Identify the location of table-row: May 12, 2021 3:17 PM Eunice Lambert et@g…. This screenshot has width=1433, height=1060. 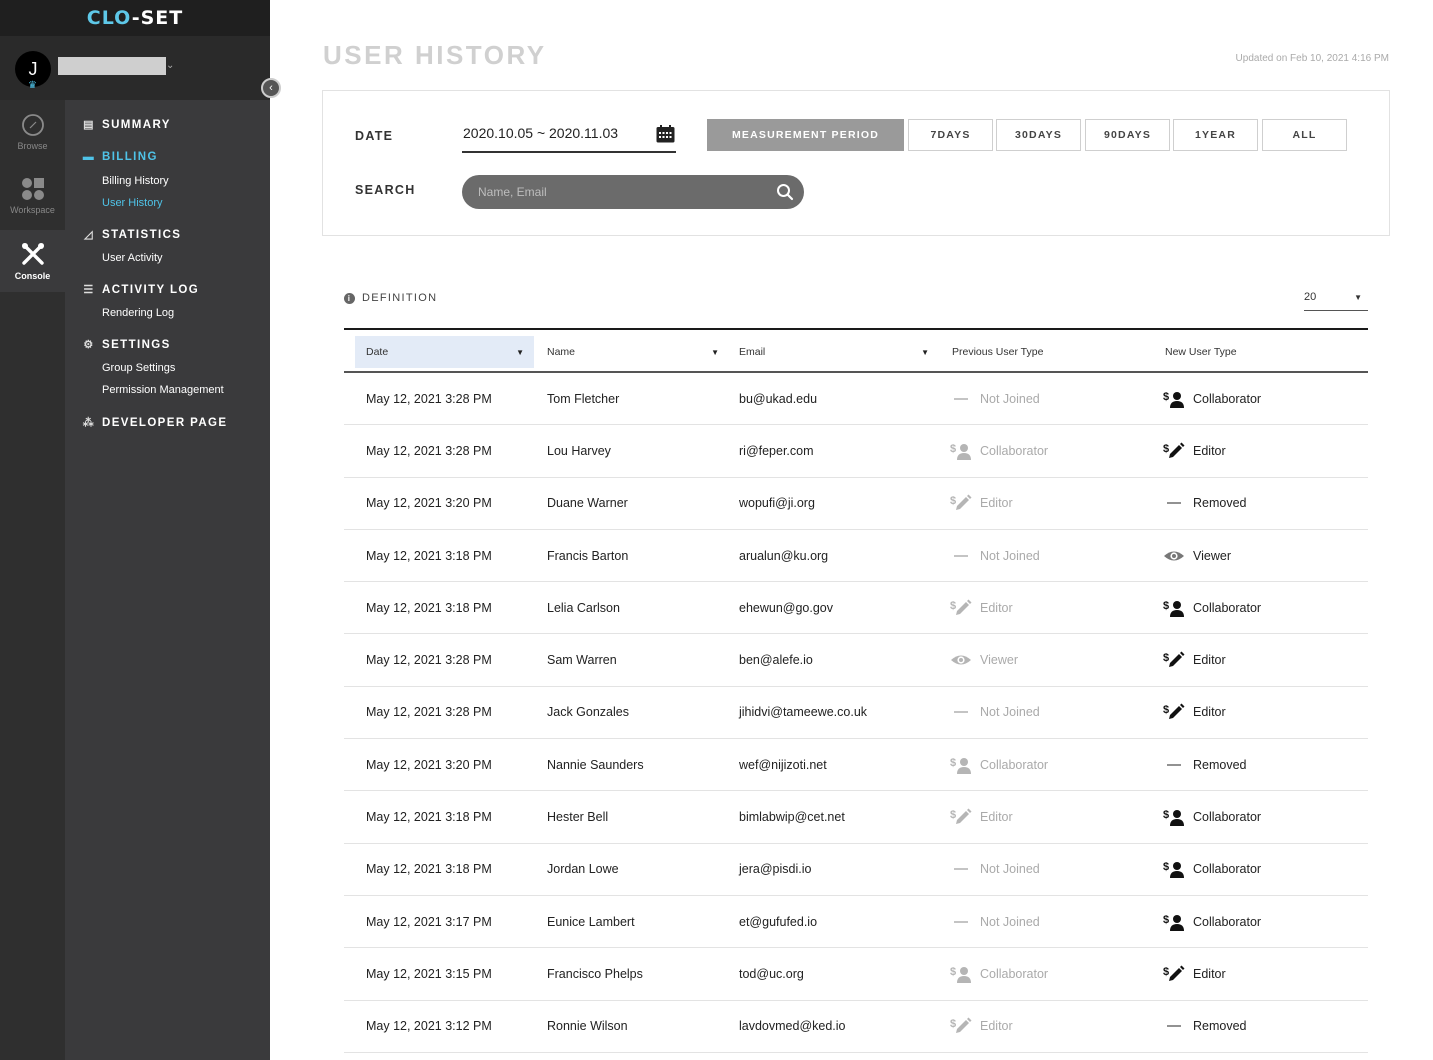
(856, 922).